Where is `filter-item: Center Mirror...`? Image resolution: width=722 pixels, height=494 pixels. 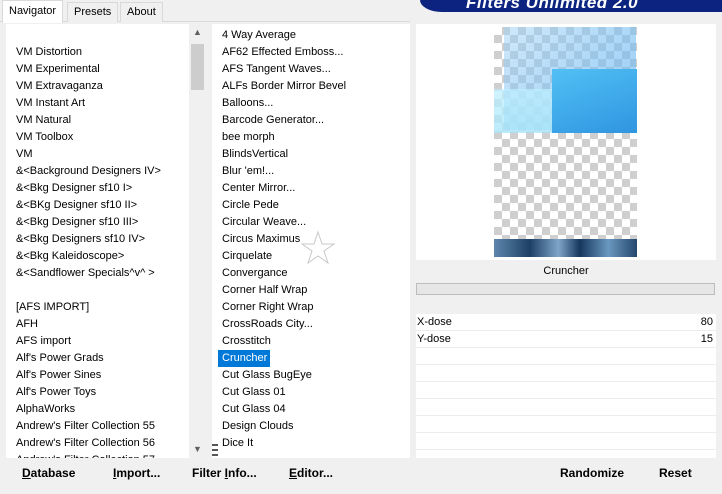 filter-item: Center Mirror... is located at coordinates (313, 188).